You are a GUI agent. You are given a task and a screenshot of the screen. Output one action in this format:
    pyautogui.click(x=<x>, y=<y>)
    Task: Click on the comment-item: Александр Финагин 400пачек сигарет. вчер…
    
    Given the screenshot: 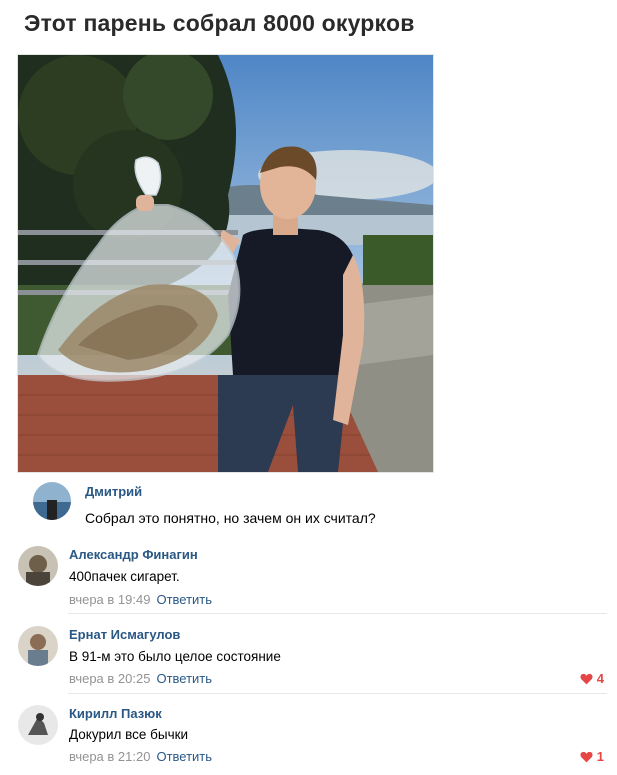 What is the action you would take?
    pyautogui.click(x=313, y=580)
    